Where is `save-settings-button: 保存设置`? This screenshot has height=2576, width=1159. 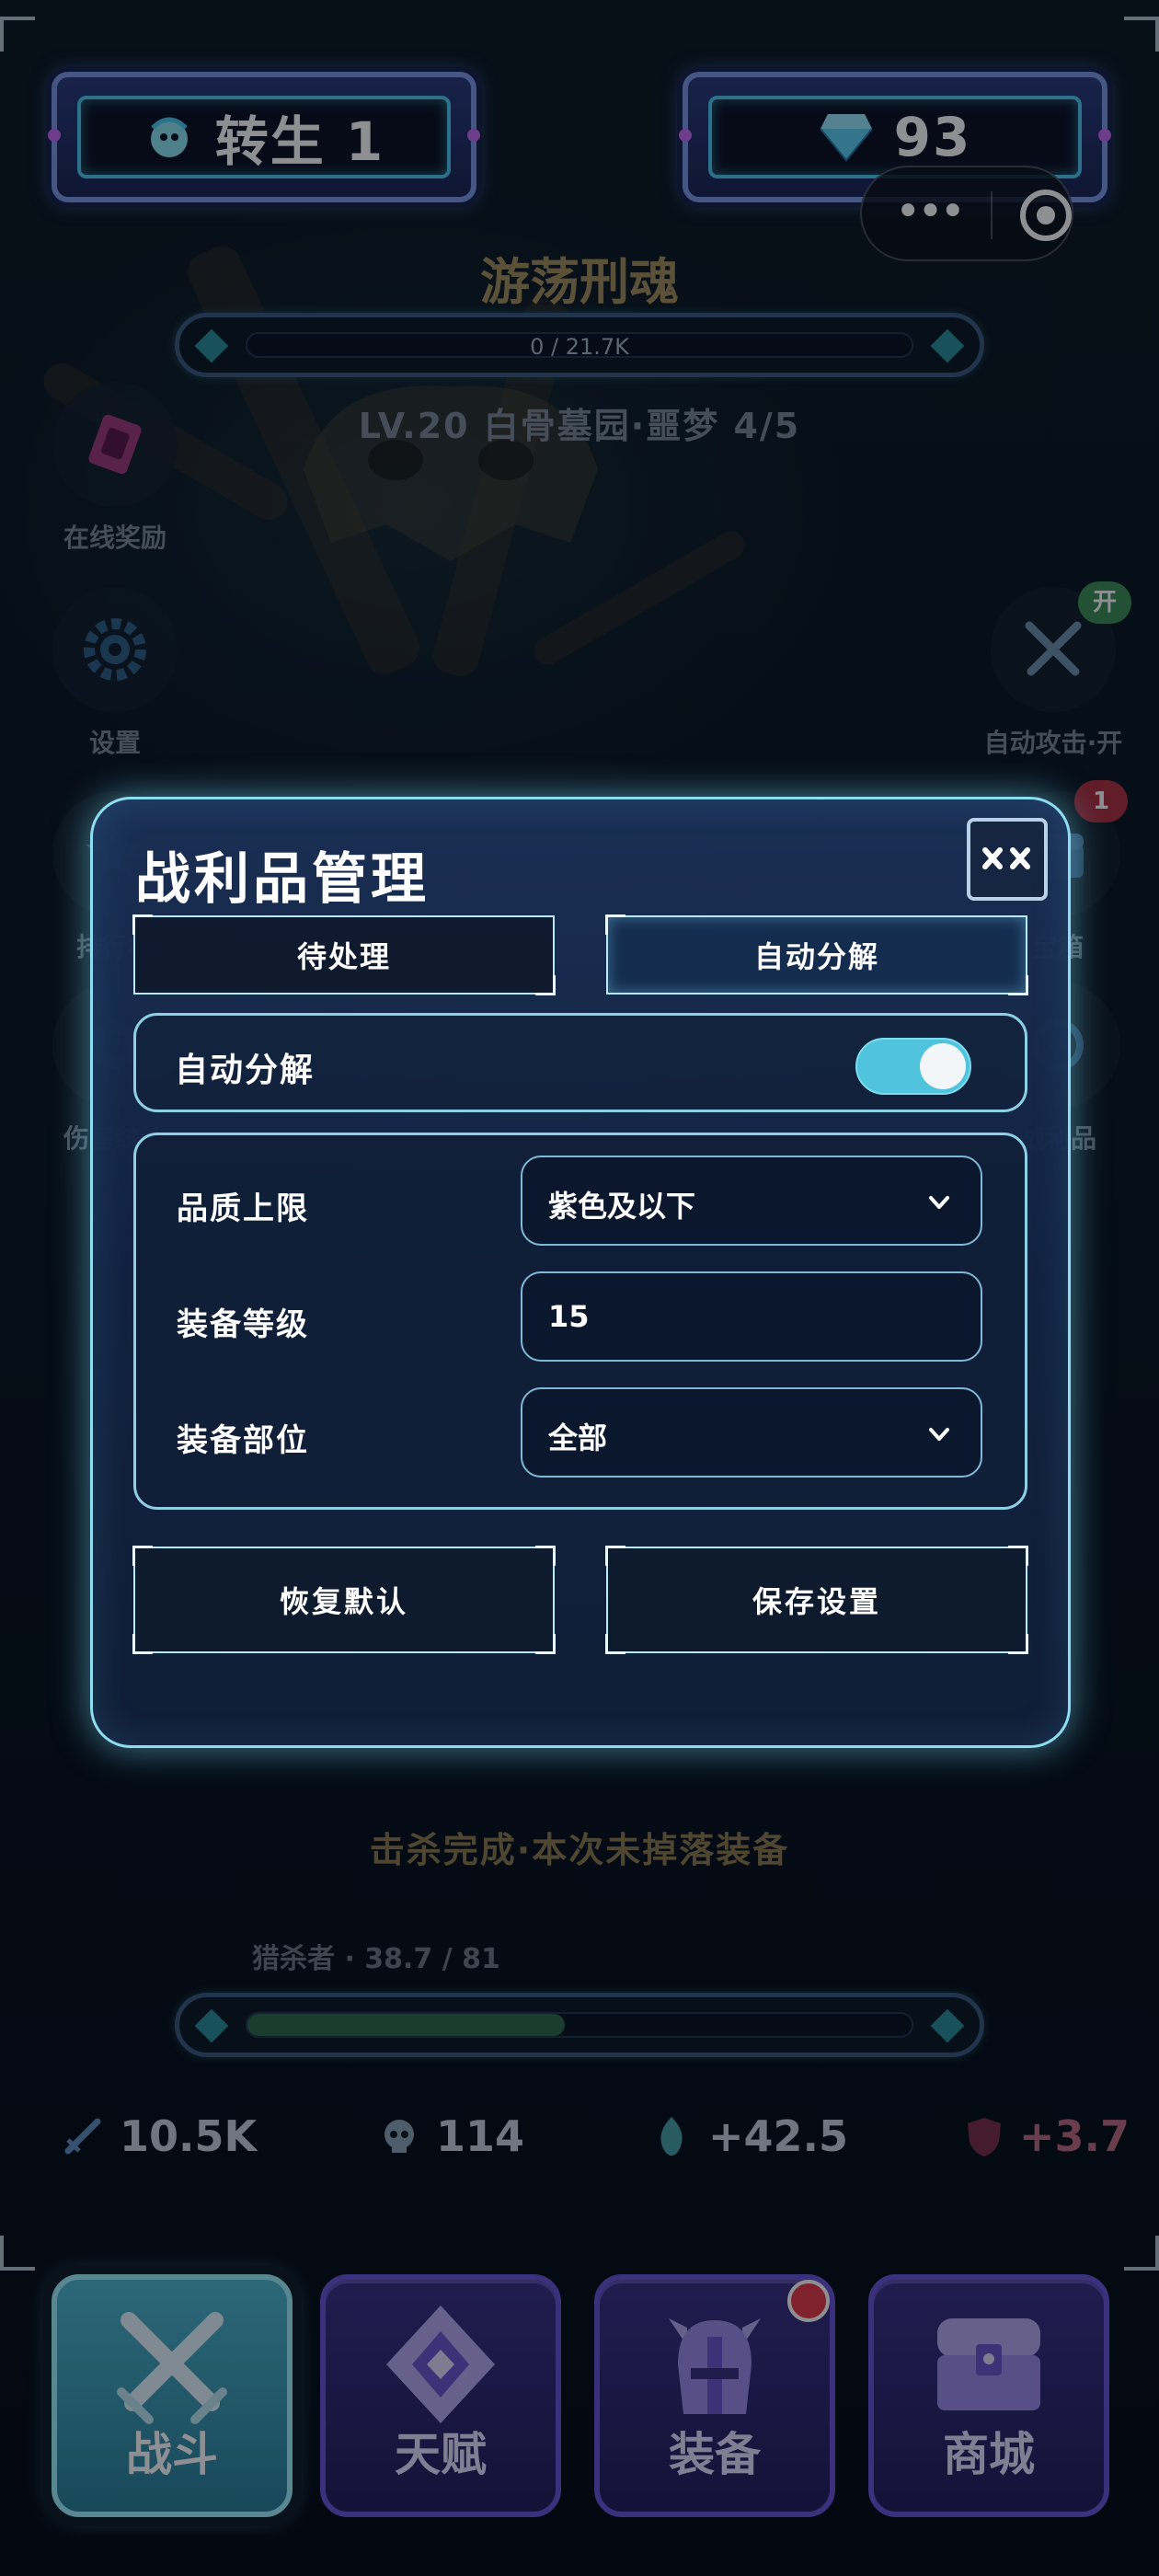
save-settings-button: 保存设置 is located at coordinates (816, 1600).